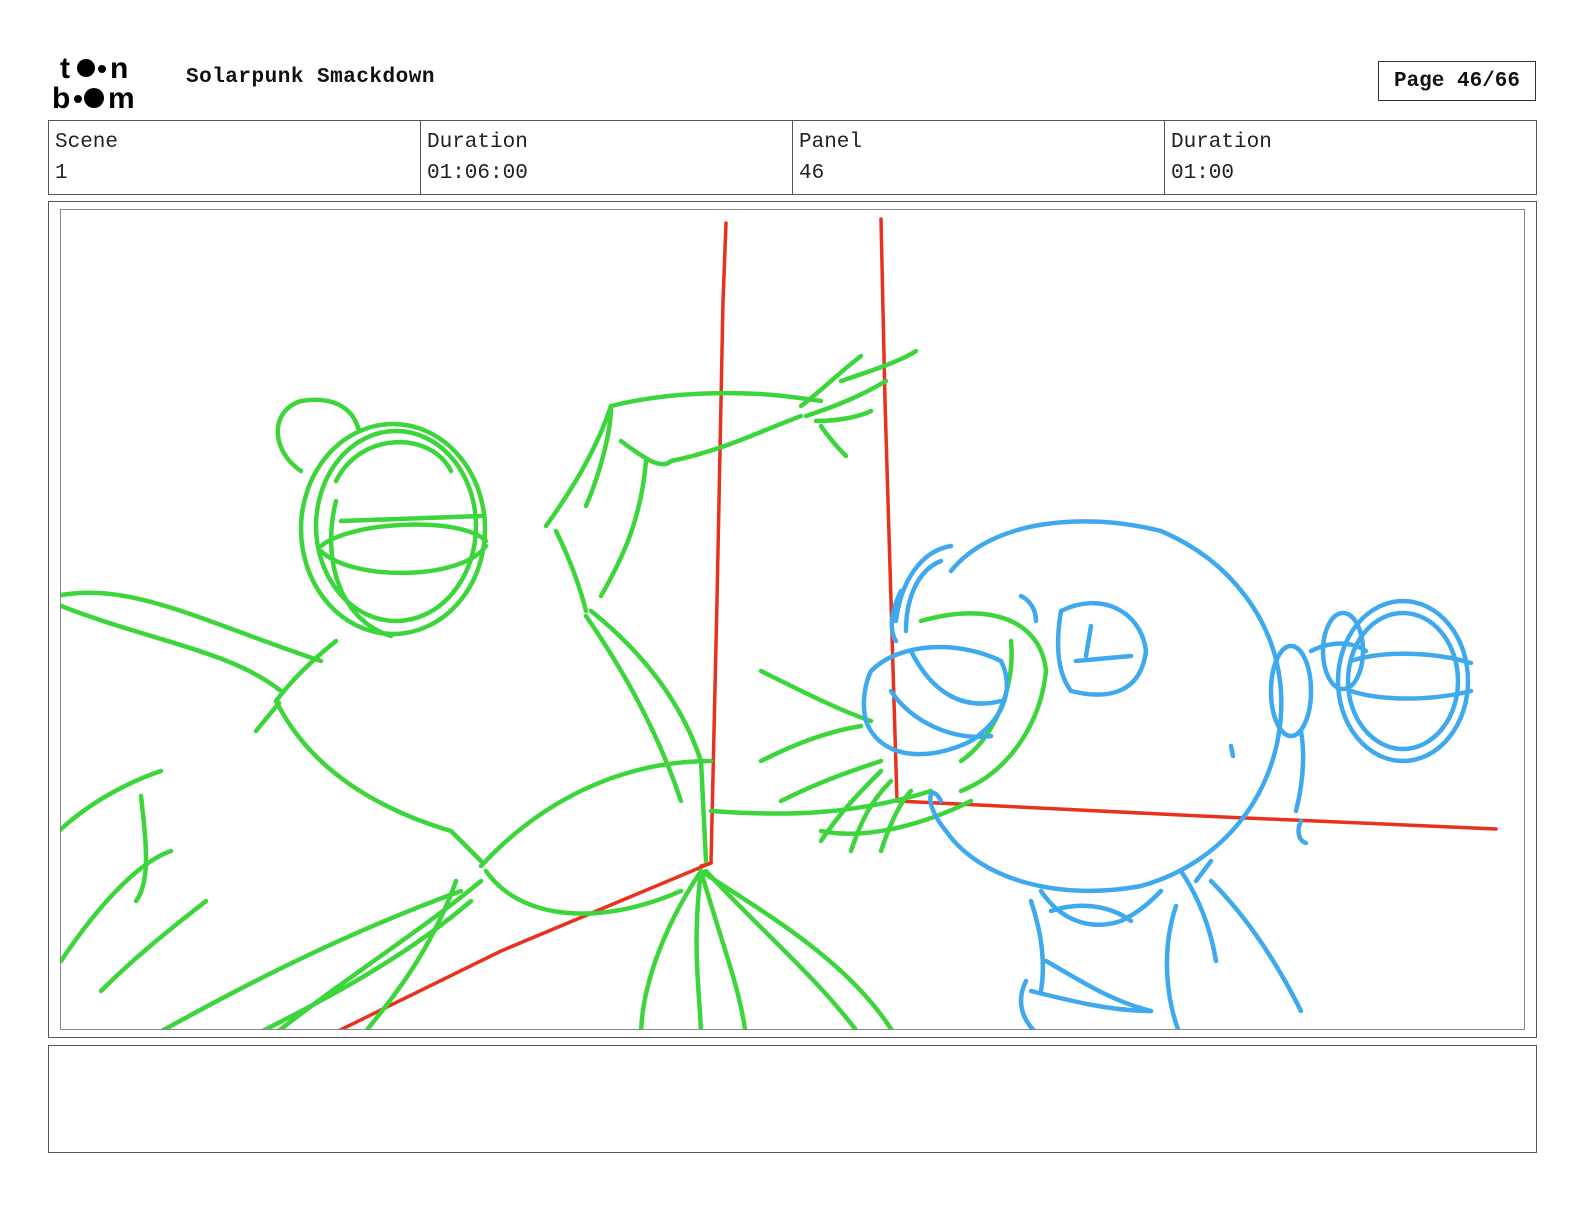  Describe the element at coordinates (607, 157) in the screenshot. I see `scene-duration-cell: Duration 01:06:00` at that location.